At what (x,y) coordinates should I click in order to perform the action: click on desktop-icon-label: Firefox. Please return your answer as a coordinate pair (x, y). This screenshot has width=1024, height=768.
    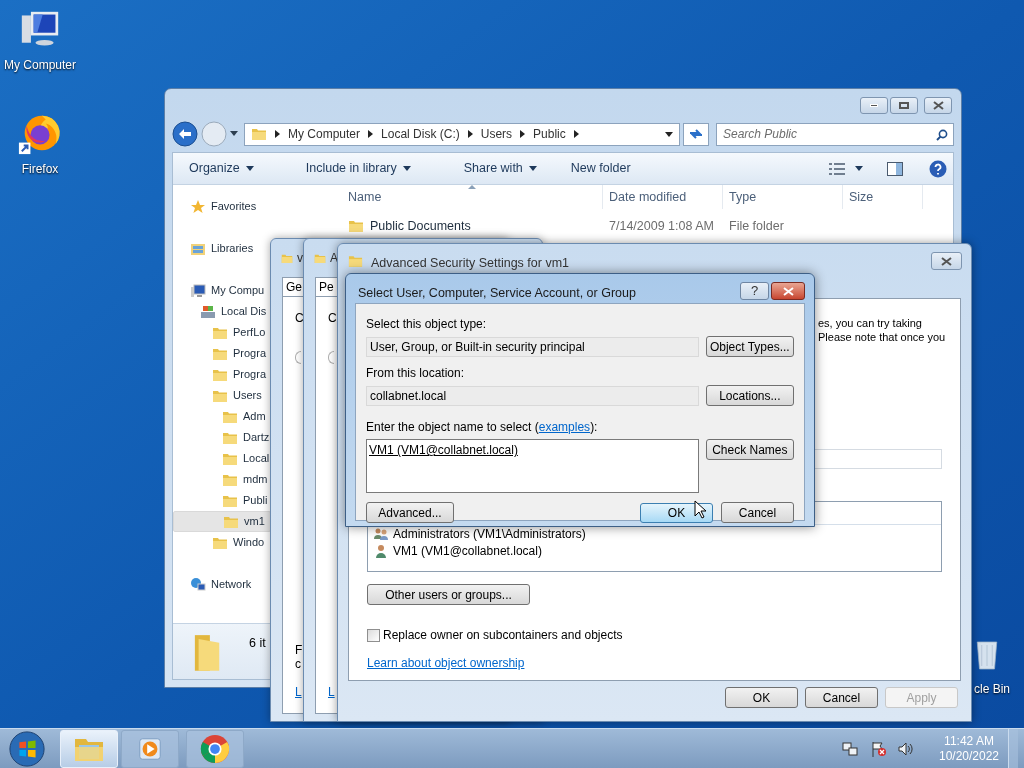
    Looking at the image, I should click on (40, 169).